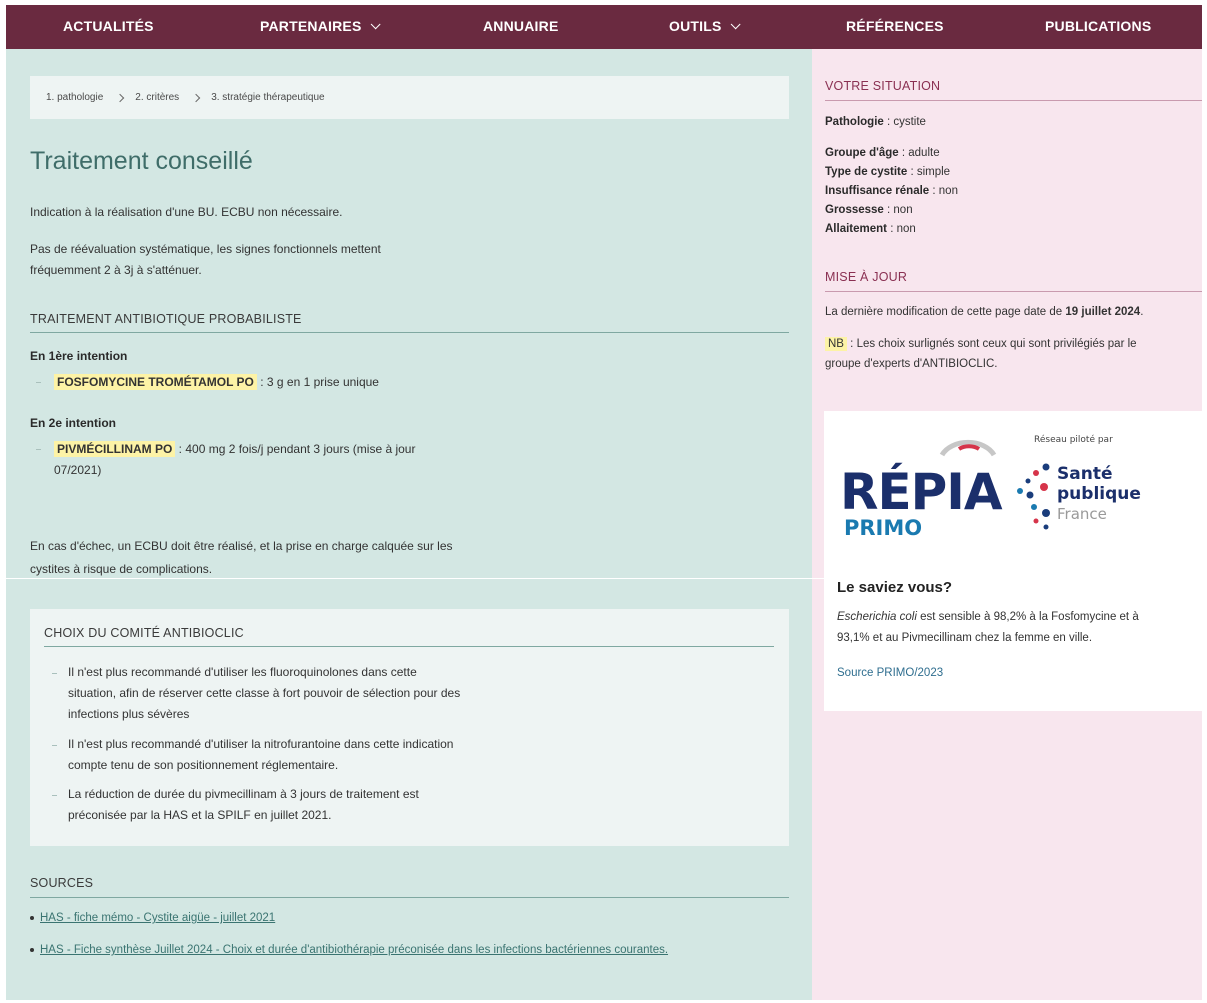 This screenshot has height=1003, width=1207. Describe the element at coordinates (317, 382) in the screenshot. I see `drug-dose: : 3 g en 1 prise unique` at that location.